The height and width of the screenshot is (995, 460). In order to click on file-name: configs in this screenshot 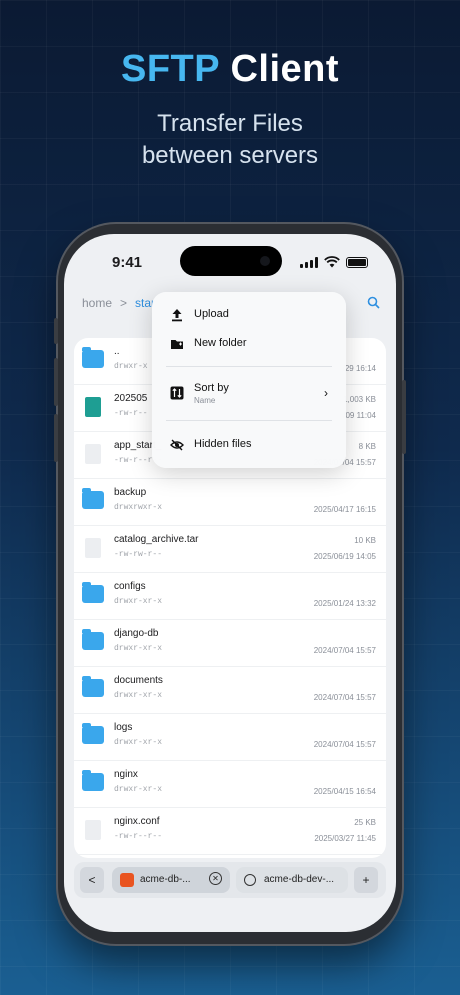, I will do `click(130, 586)`.